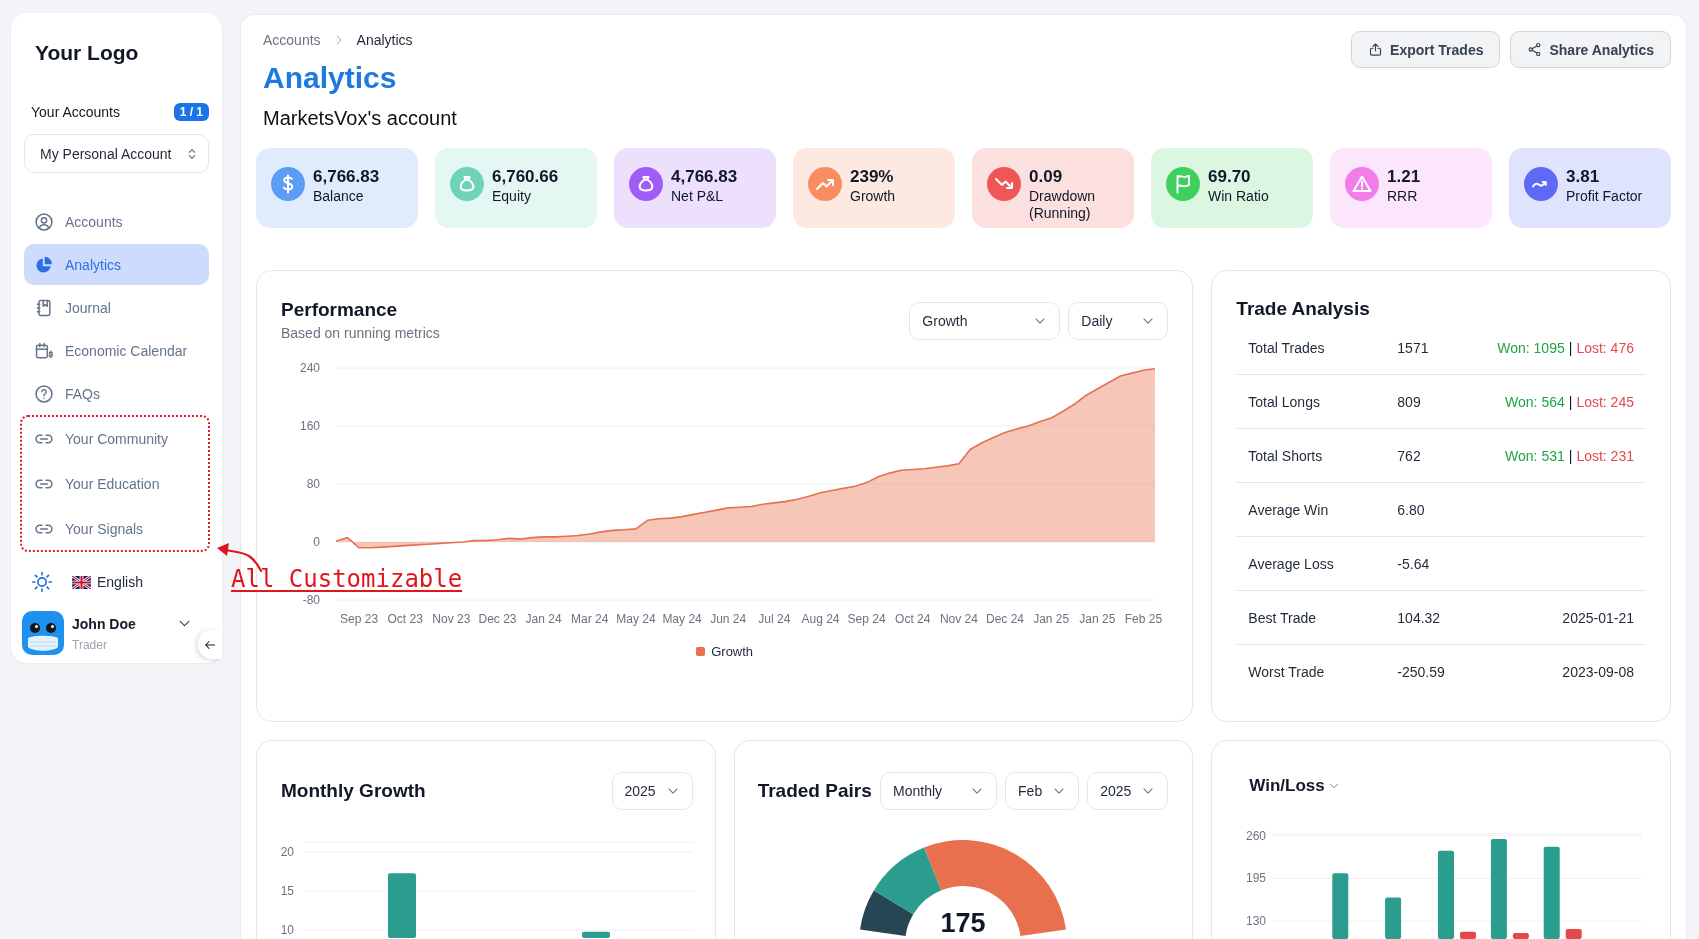  What do you see at coordinates (116, 528) in the screenshot?
I see `nav-item: Your Signals` at bounding box center [116, 528].